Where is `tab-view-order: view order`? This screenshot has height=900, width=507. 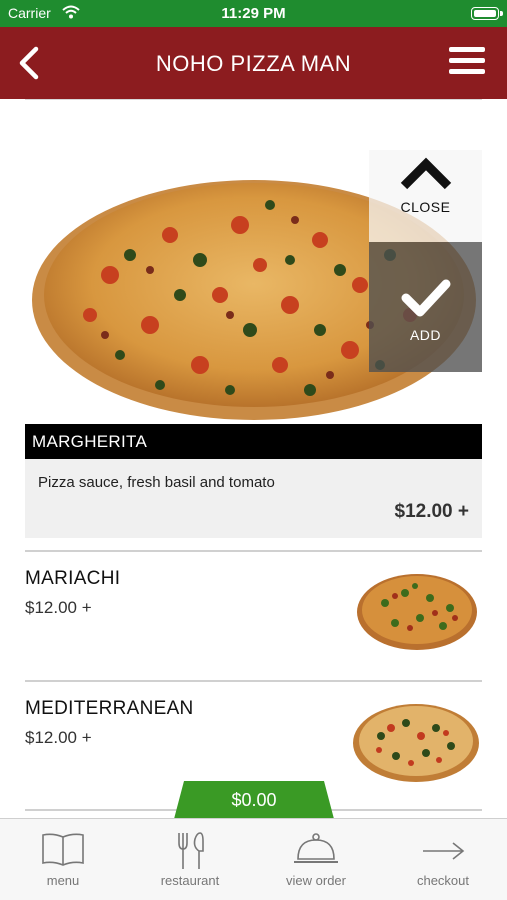
tab-view-order: view order is located at coordinates (316, 859).